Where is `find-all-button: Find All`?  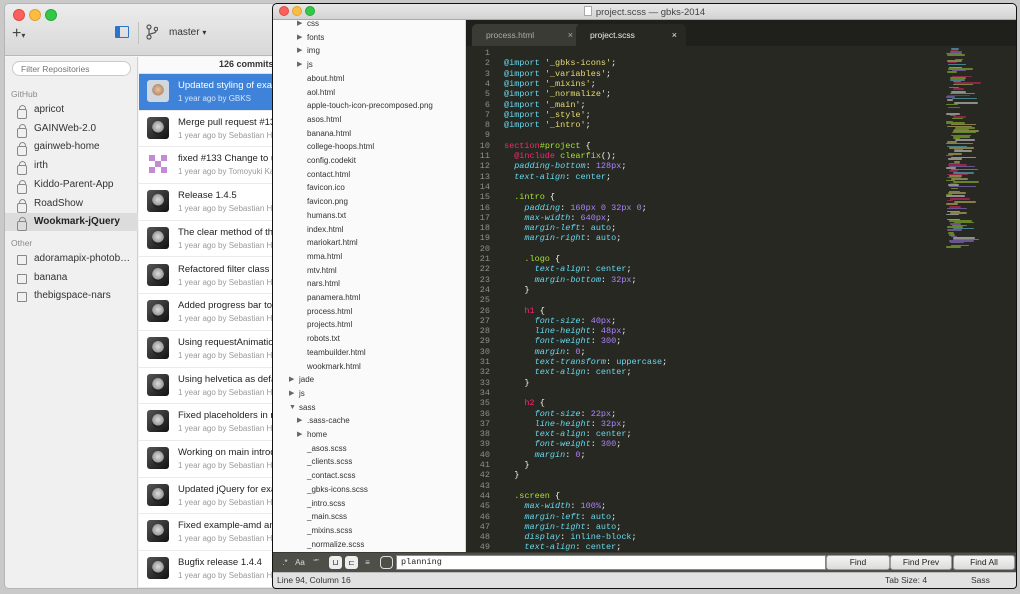
find-all-button: Find All is located at coordinates (984, 562).